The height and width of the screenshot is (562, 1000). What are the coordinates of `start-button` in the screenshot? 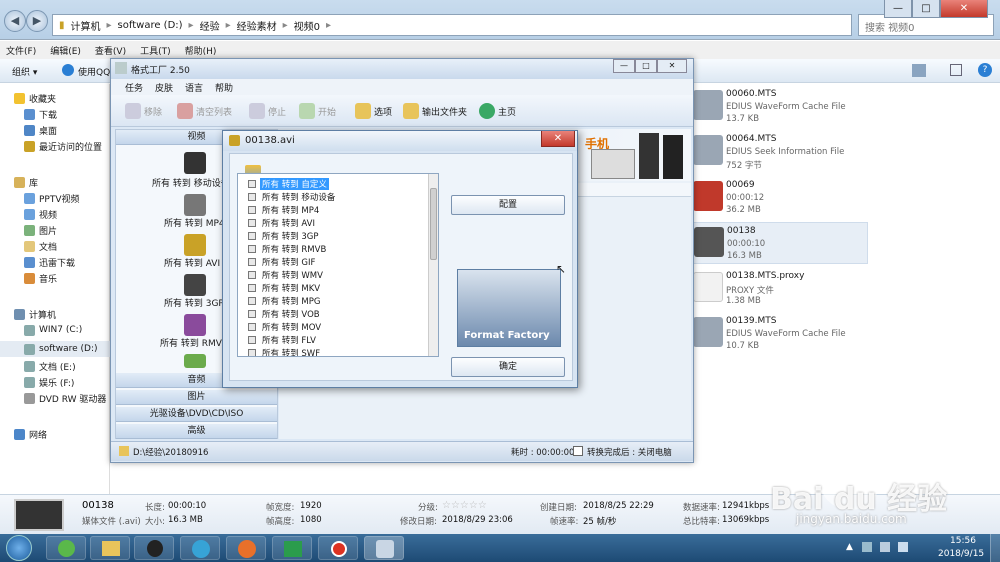 It's located at (19, 548).